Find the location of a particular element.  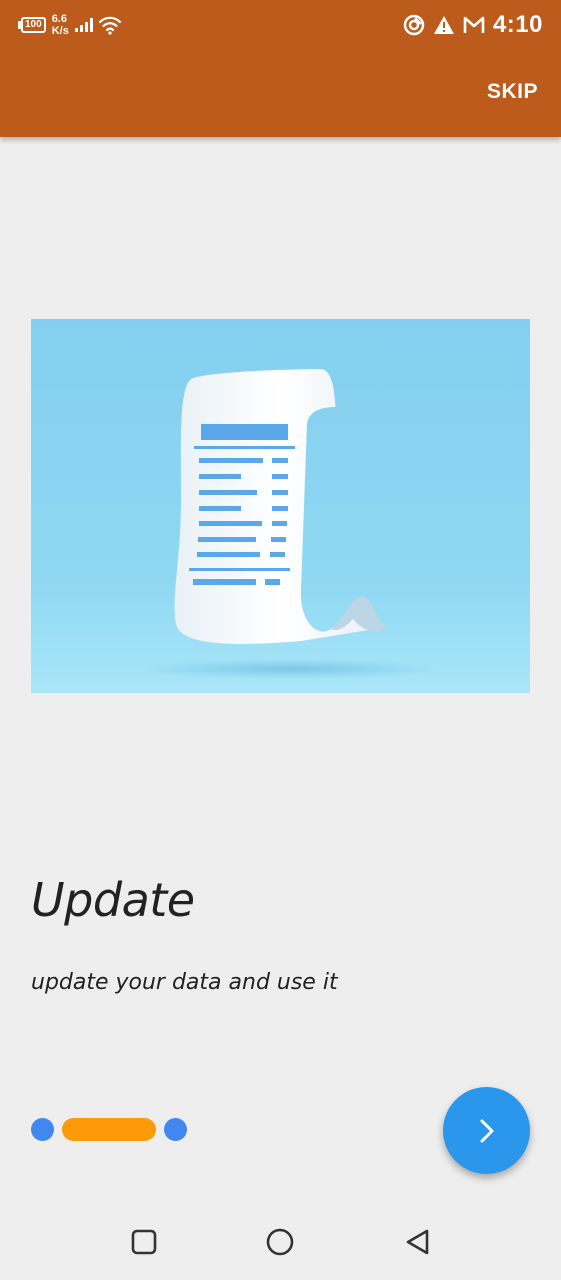

back-button is located at coordinates (417, 1242).